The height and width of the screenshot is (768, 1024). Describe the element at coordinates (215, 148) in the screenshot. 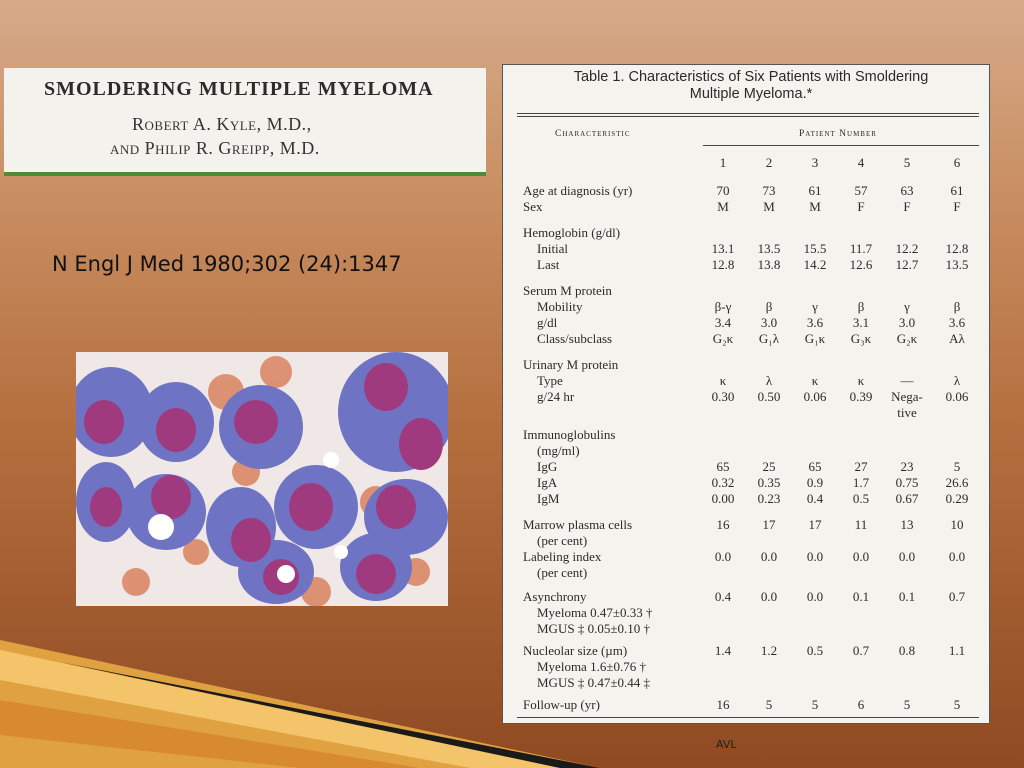

I see `author-line-2: and Philip R. Greipp, M.D.` at that location.